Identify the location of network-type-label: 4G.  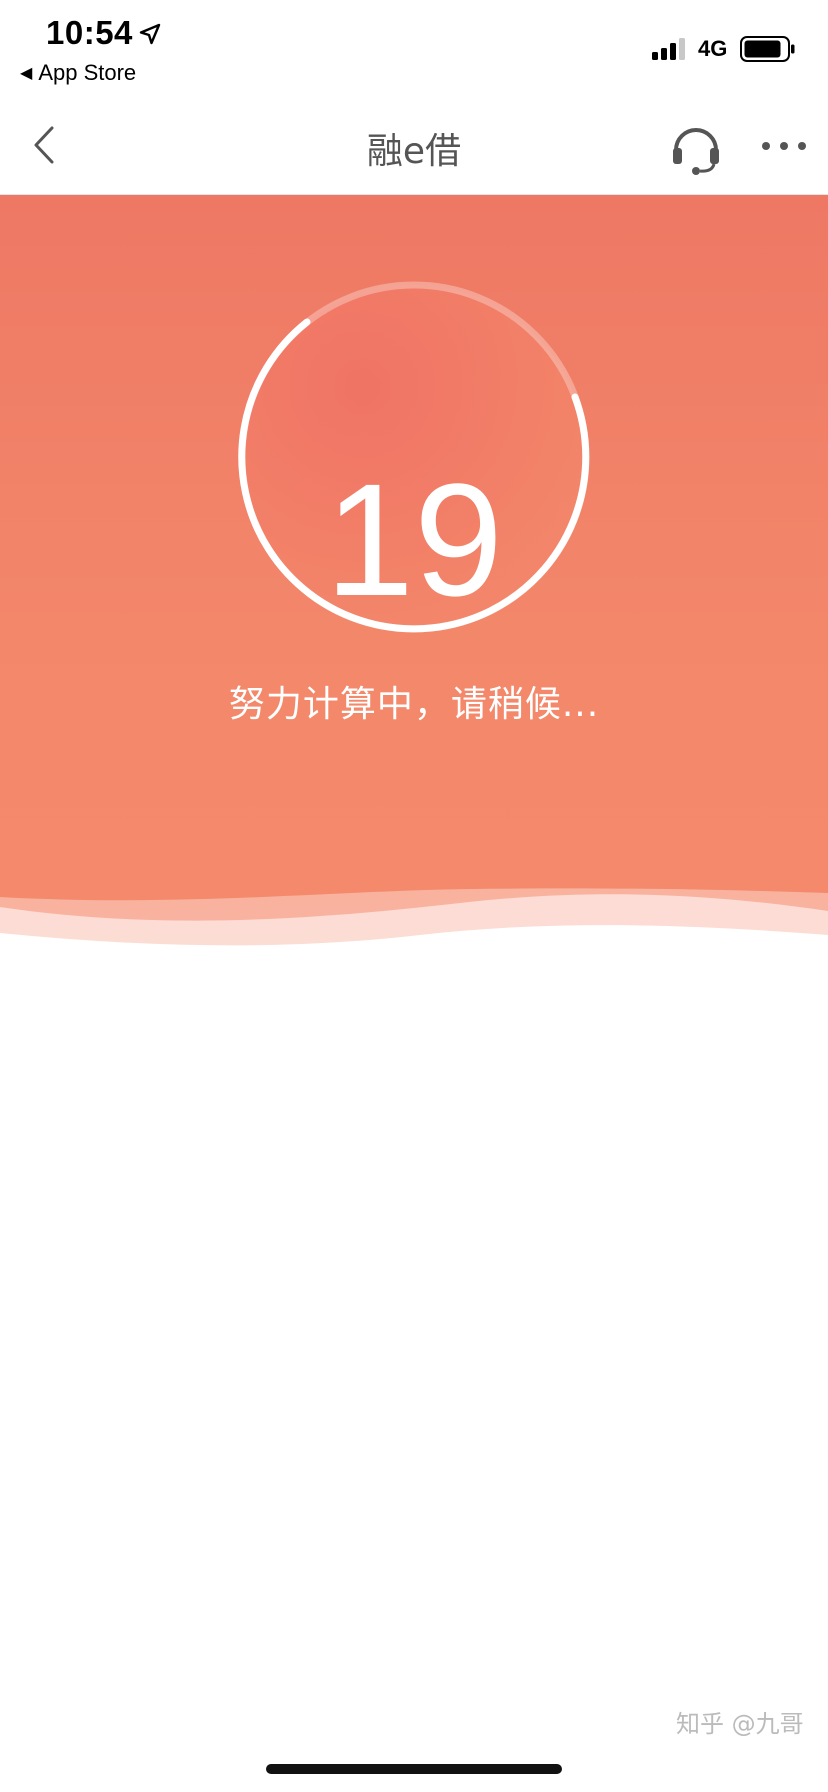
(713, 48).